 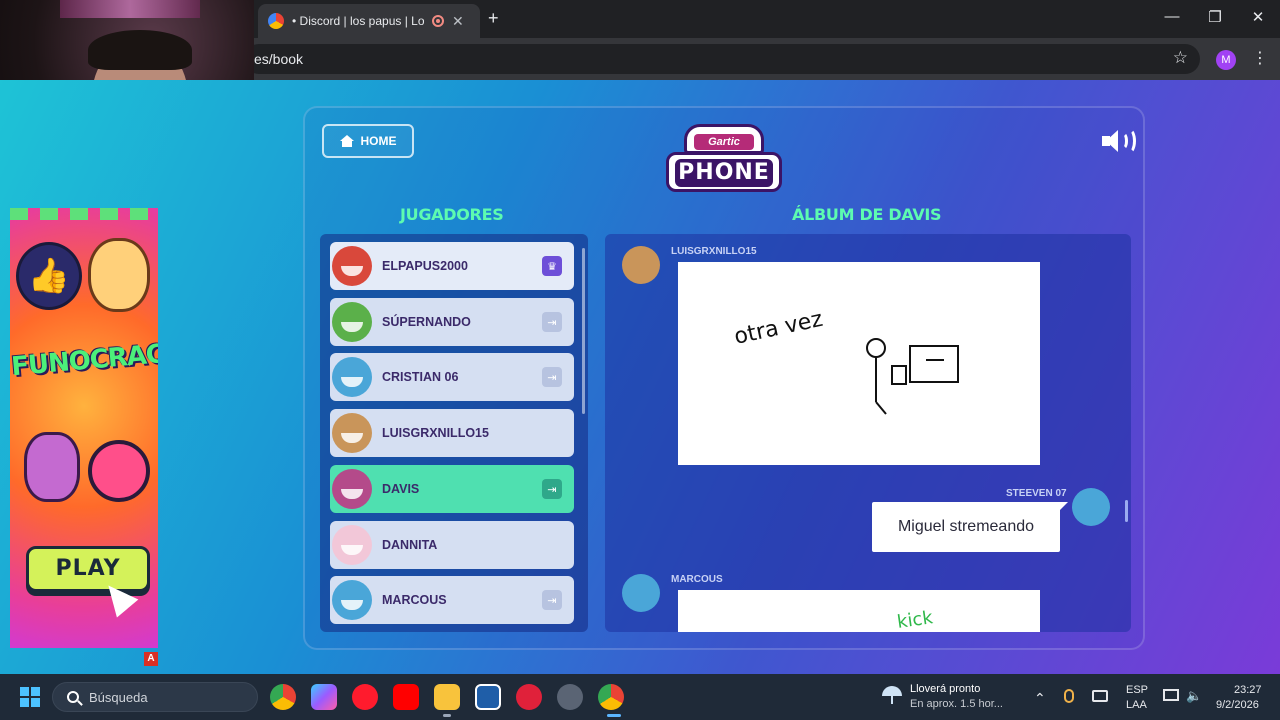 I want to click on drawing-head, so click(x=876, y=348).